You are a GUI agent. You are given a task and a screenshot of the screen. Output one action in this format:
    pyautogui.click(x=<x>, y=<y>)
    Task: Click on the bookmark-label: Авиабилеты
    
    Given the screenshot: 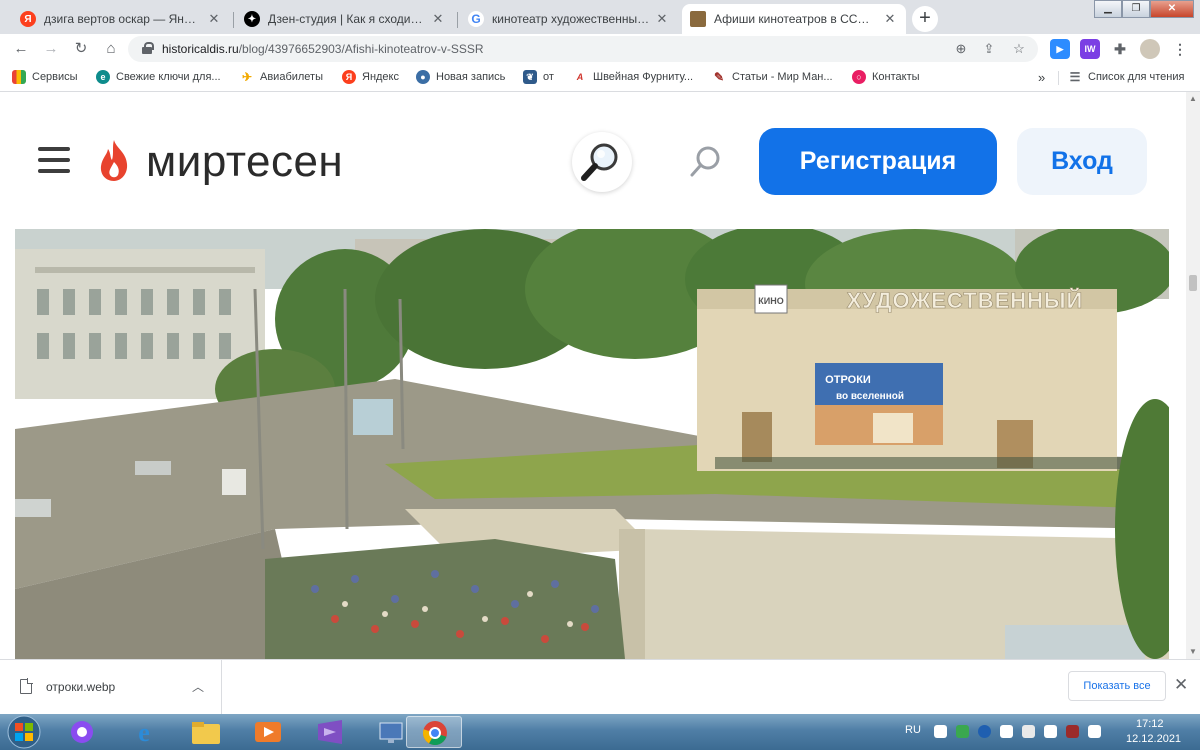 What is the action you would take?
    pyautogui.click(x=292, y=77)
    